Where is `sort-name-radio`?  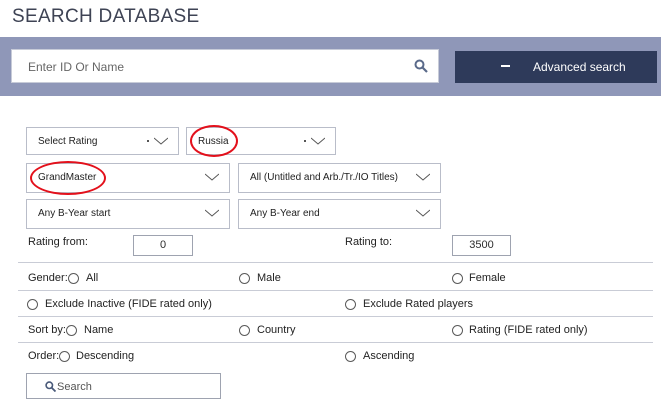 sort-name-radio is located at coordinates (71, 330).